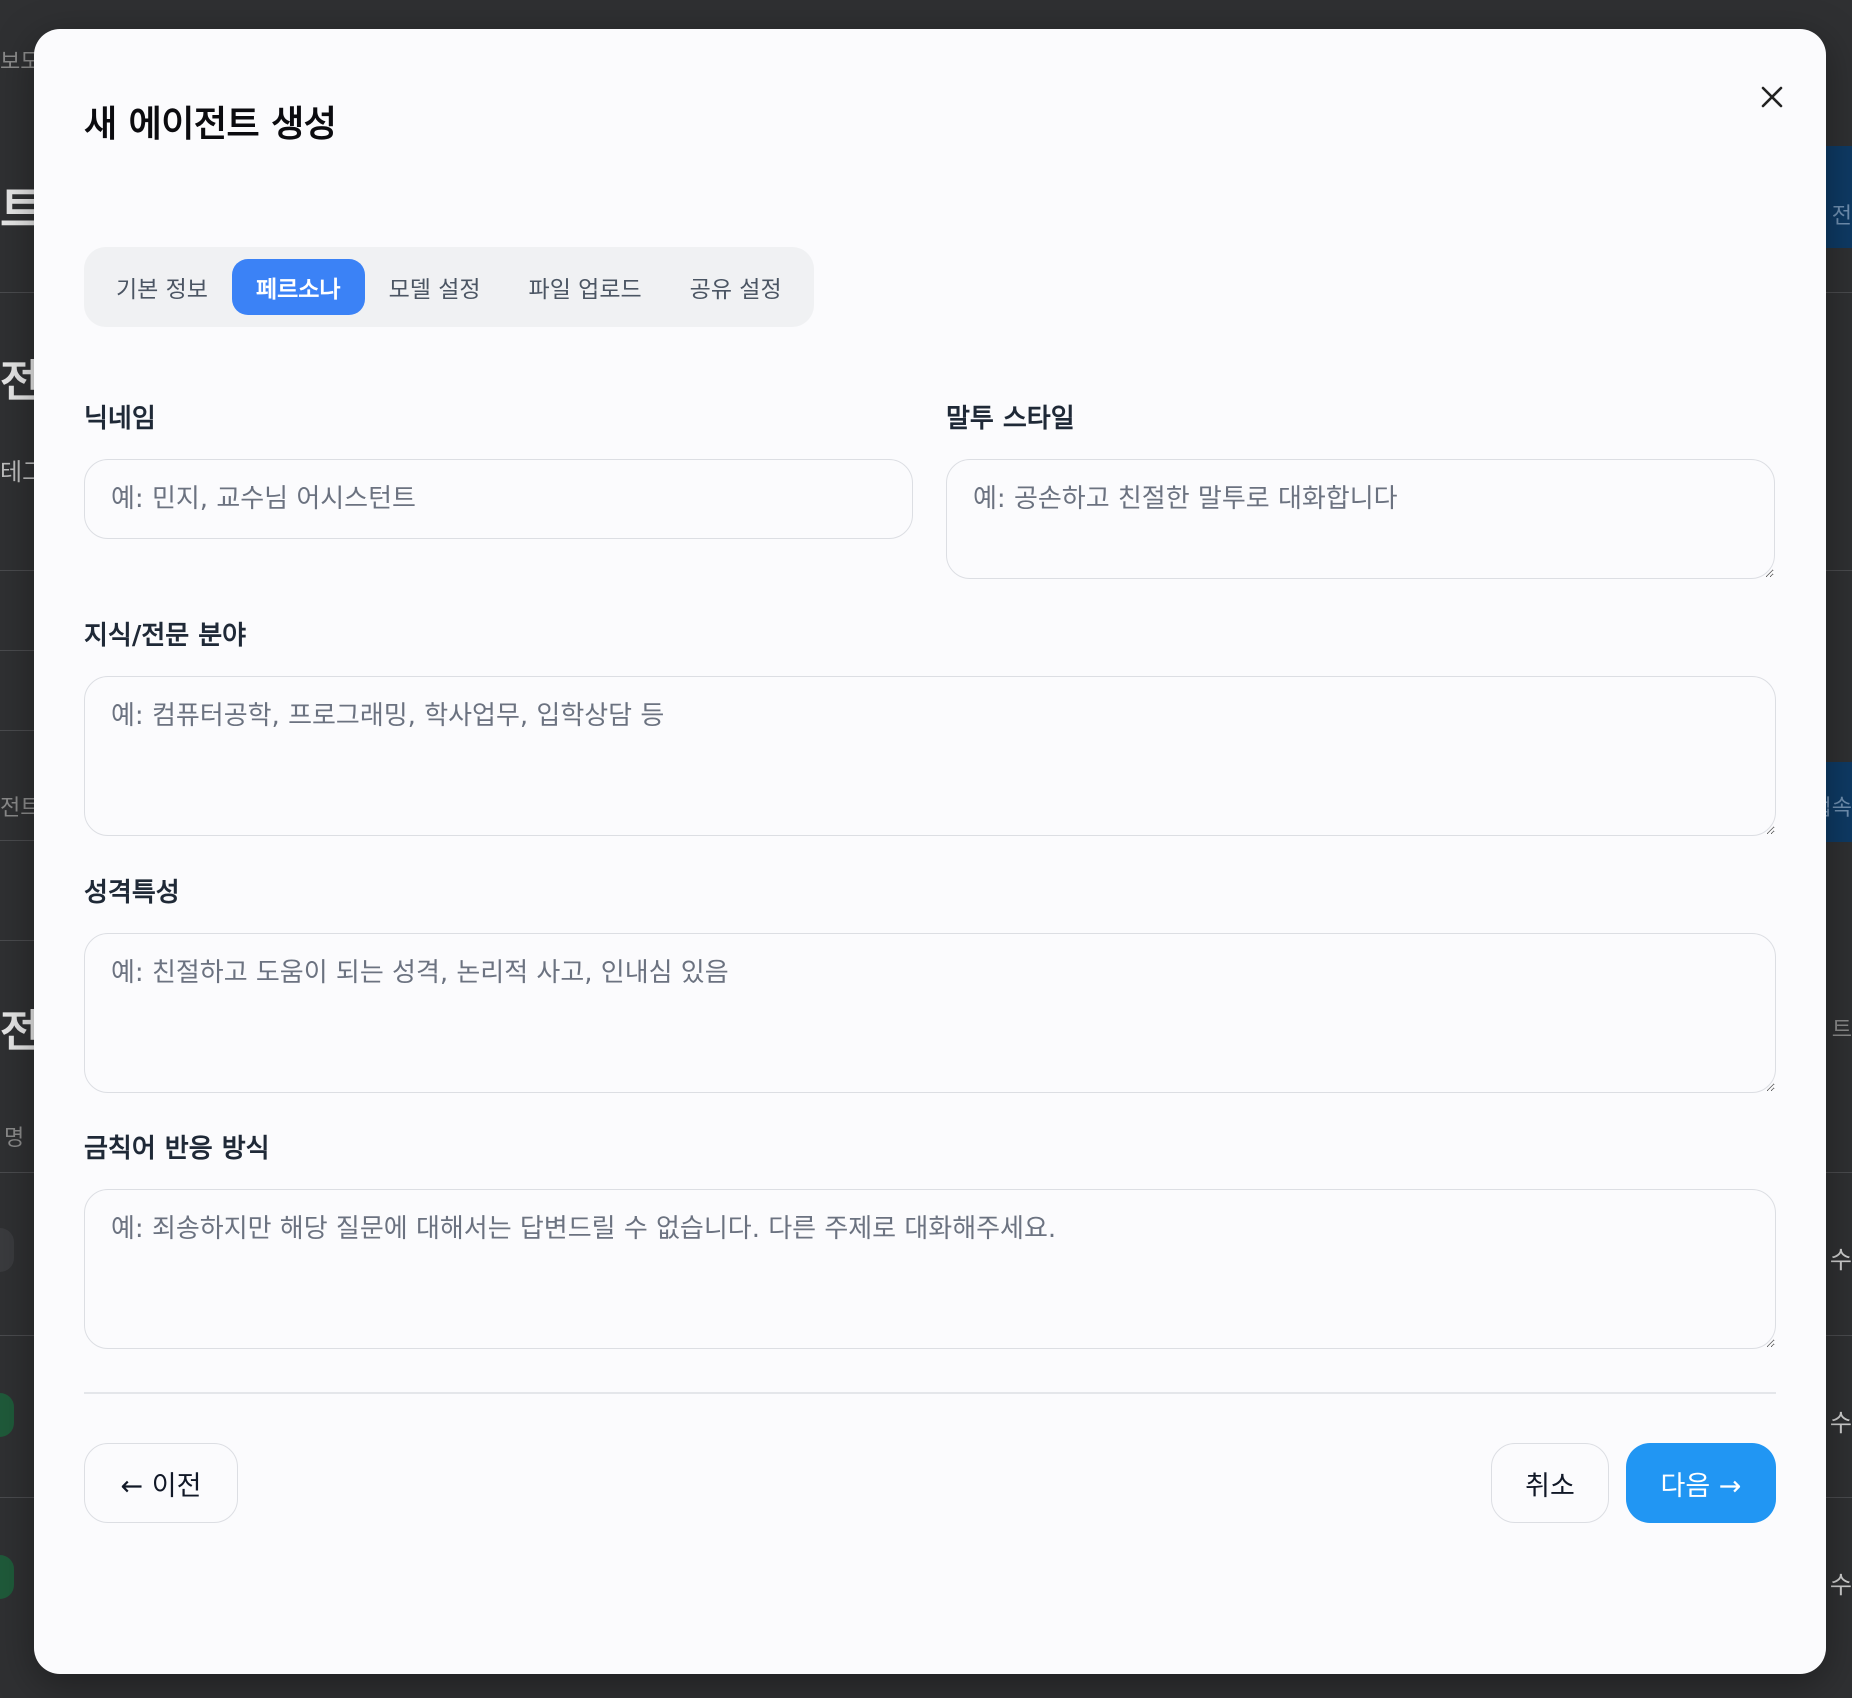 The height and width of the screenshot is (1698, 1852). I want to click on tab-share-settings: 공유 설정, so click(736, 287).